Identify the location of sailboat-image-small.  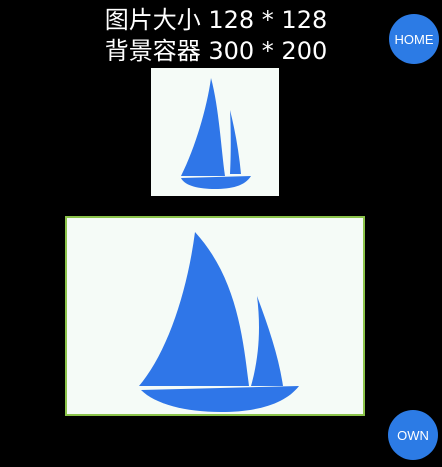
(215, 132).